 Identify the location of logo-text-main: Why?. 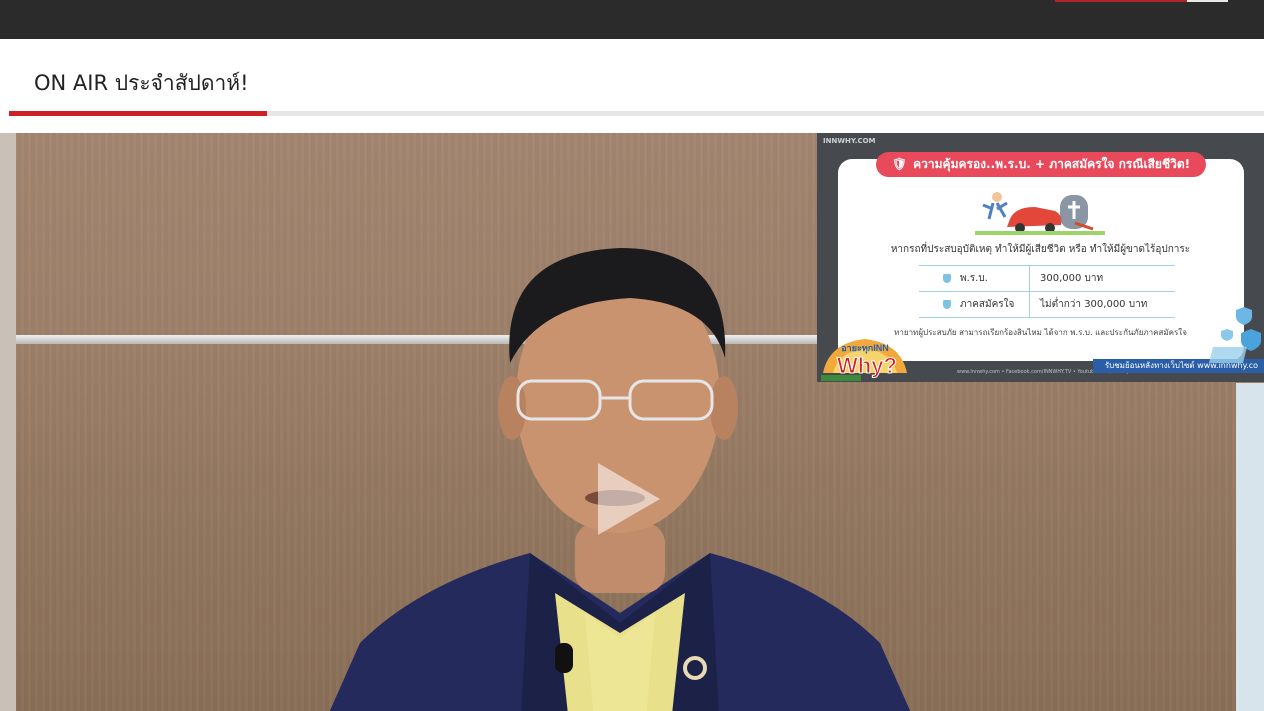
(867, 365).